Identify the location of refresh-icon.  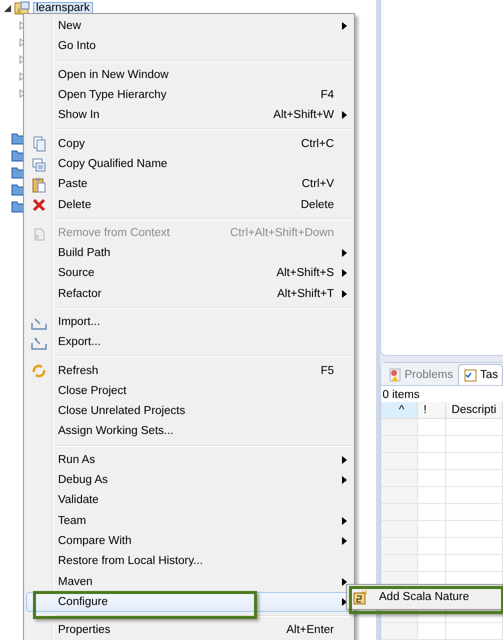
(39, 371).